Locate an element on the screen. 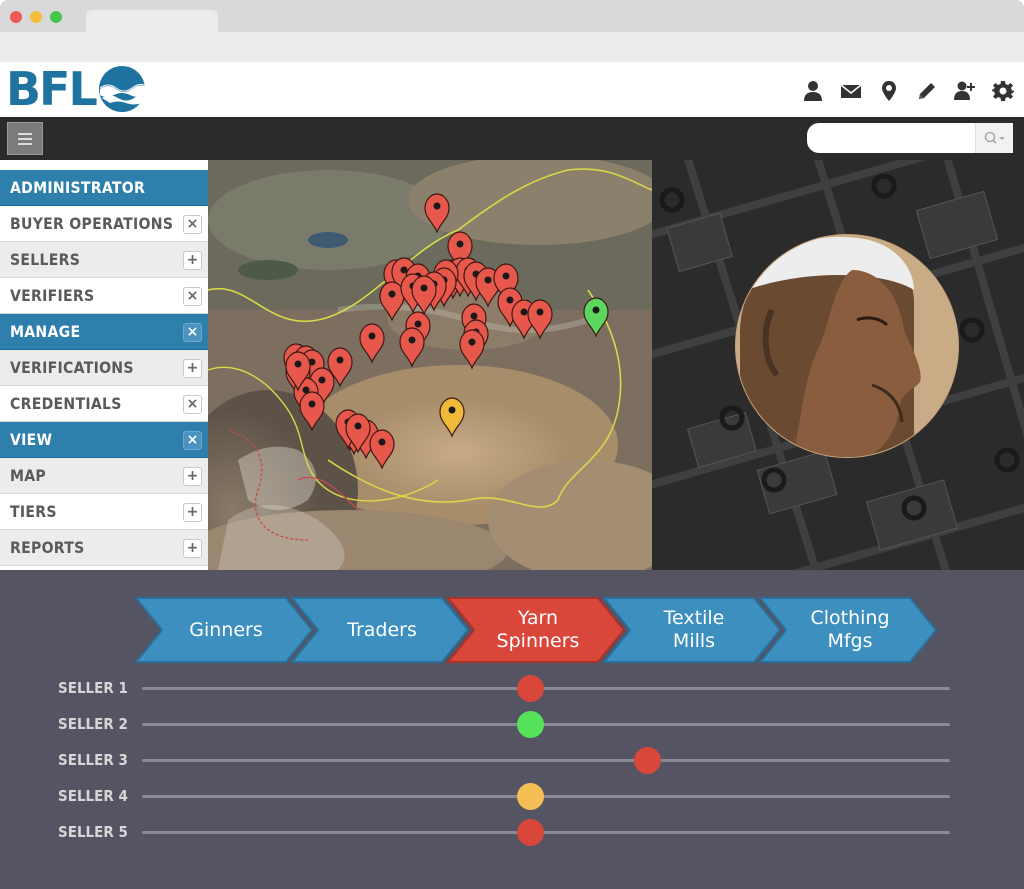 The height and width of the screenshot is (889, 1024). seller-label: SELLER 4 is located at coordinates (93, 796).